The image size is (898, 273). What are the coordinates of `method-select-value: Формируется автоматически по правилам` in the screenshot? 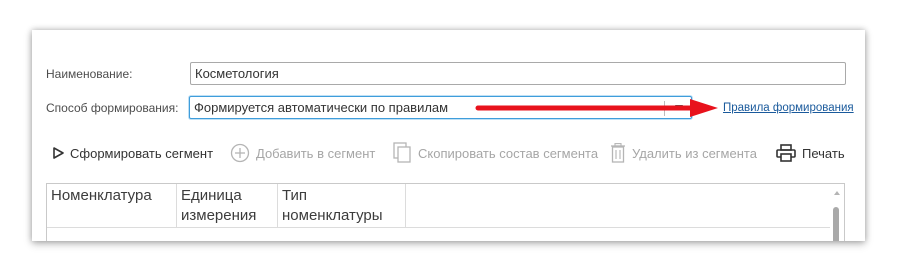 It's located at (321, 107).